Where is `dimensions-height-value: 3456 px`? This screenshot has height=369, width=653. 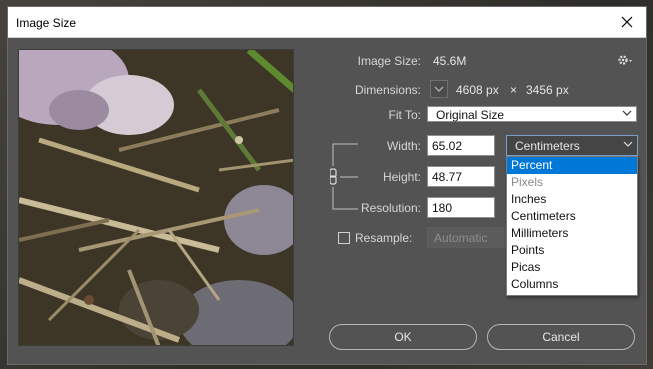
dimensions-height-value: 3456 px is located at coordinates (547, 90).